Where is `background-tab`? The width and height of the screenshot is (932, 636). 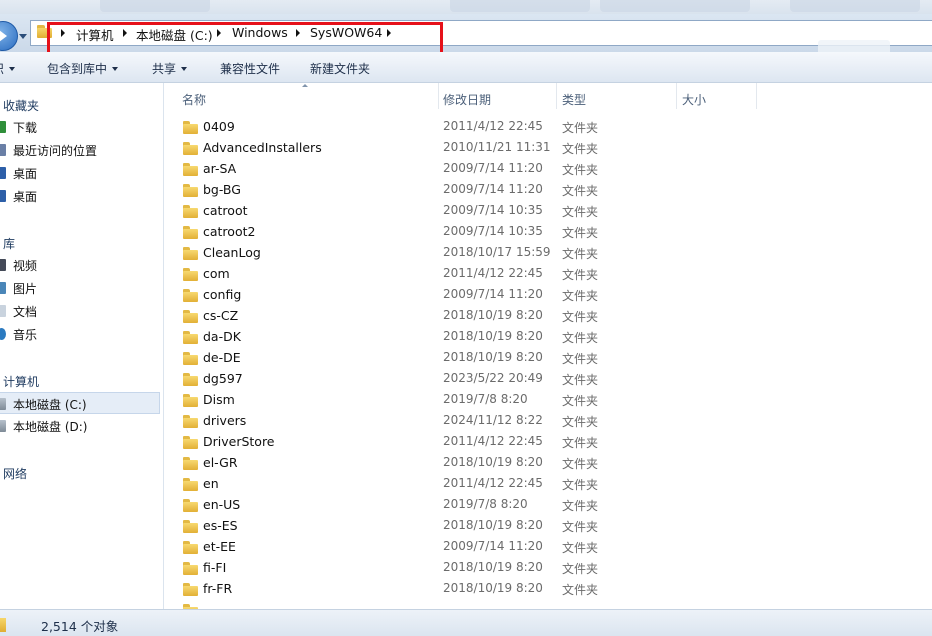 background-tab is located at coordinates (855, 6).